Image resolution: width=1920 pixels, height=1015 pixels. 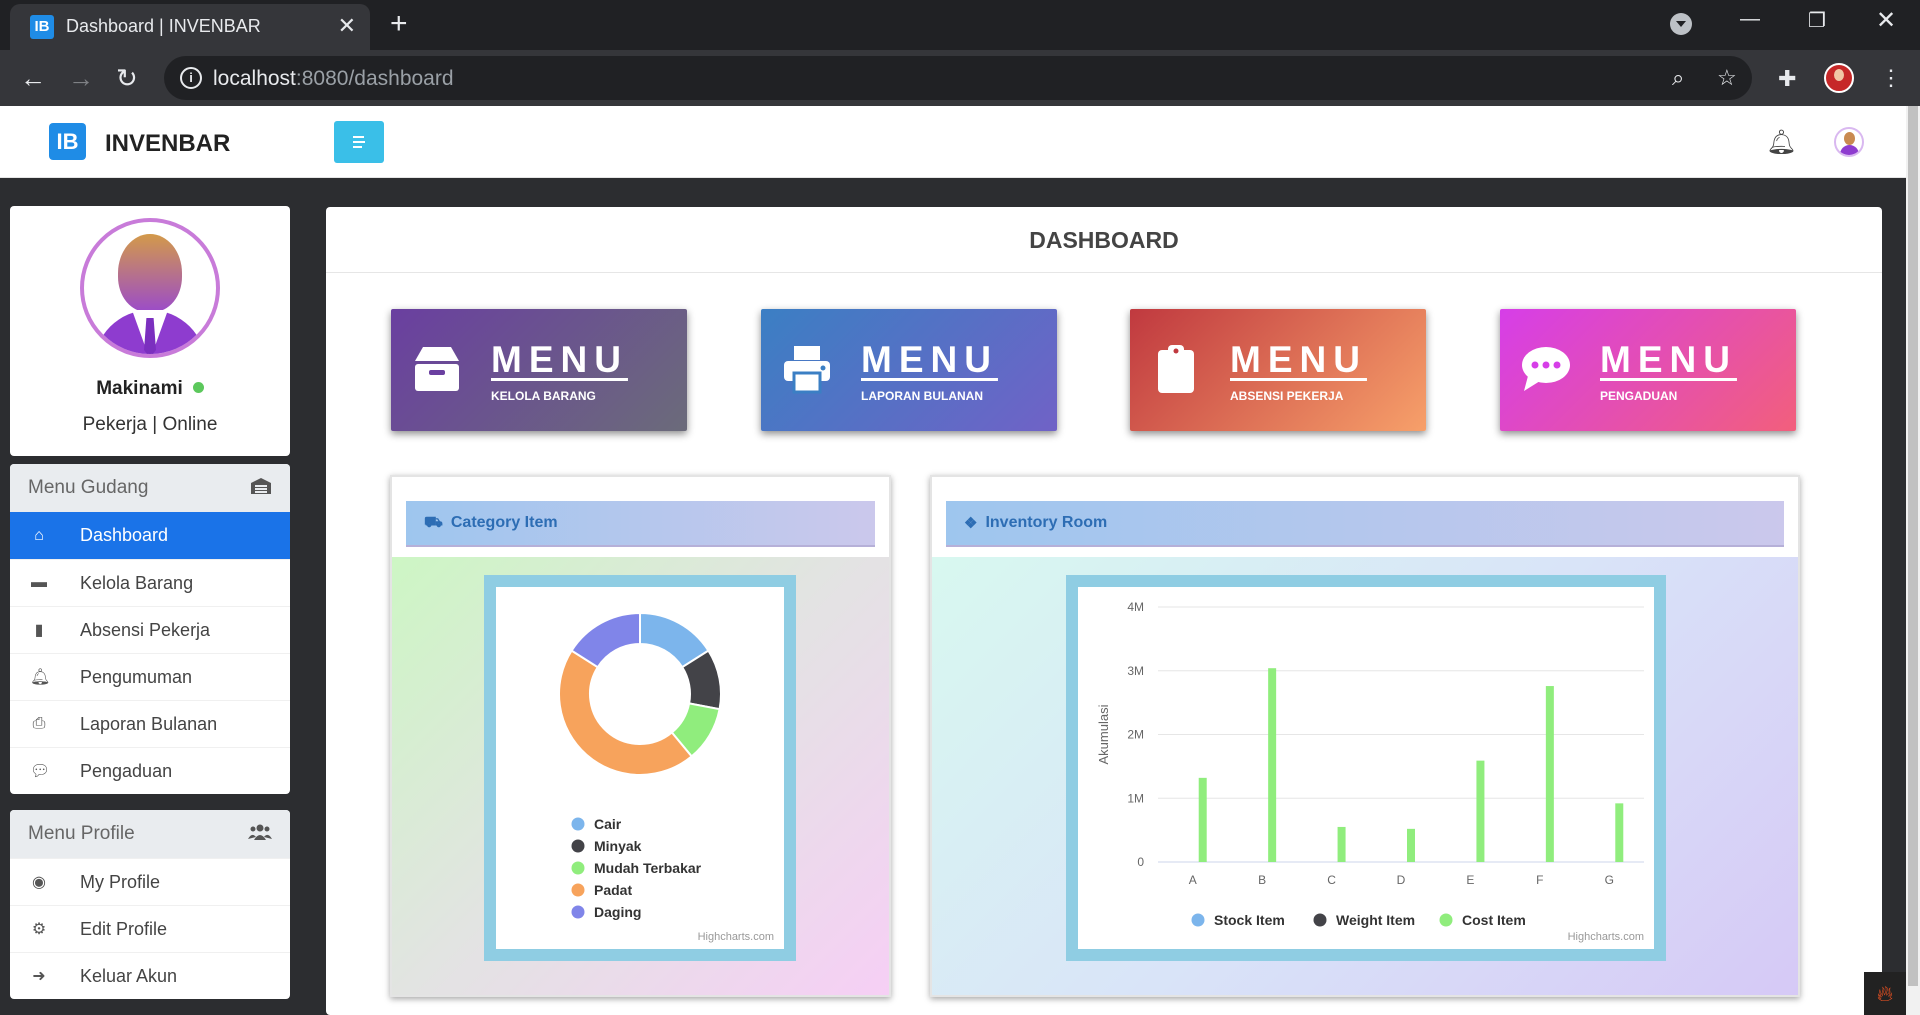 I want to click on menu-gudang-header: Menu Gudang, so click(x=150, y=488).